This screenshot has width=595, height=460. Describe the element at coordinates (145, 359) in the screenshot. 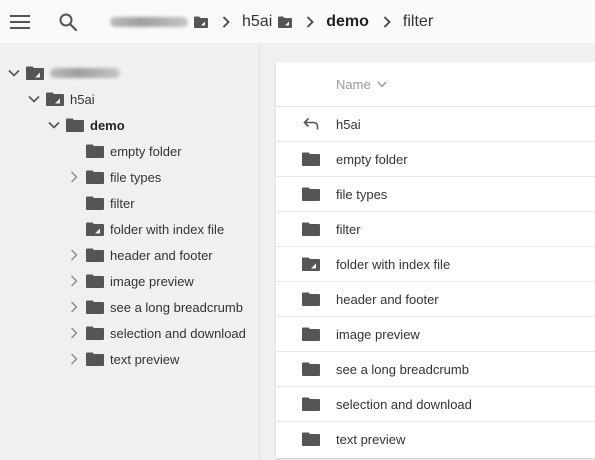

I see `tree-item-label: text preview` at that location.